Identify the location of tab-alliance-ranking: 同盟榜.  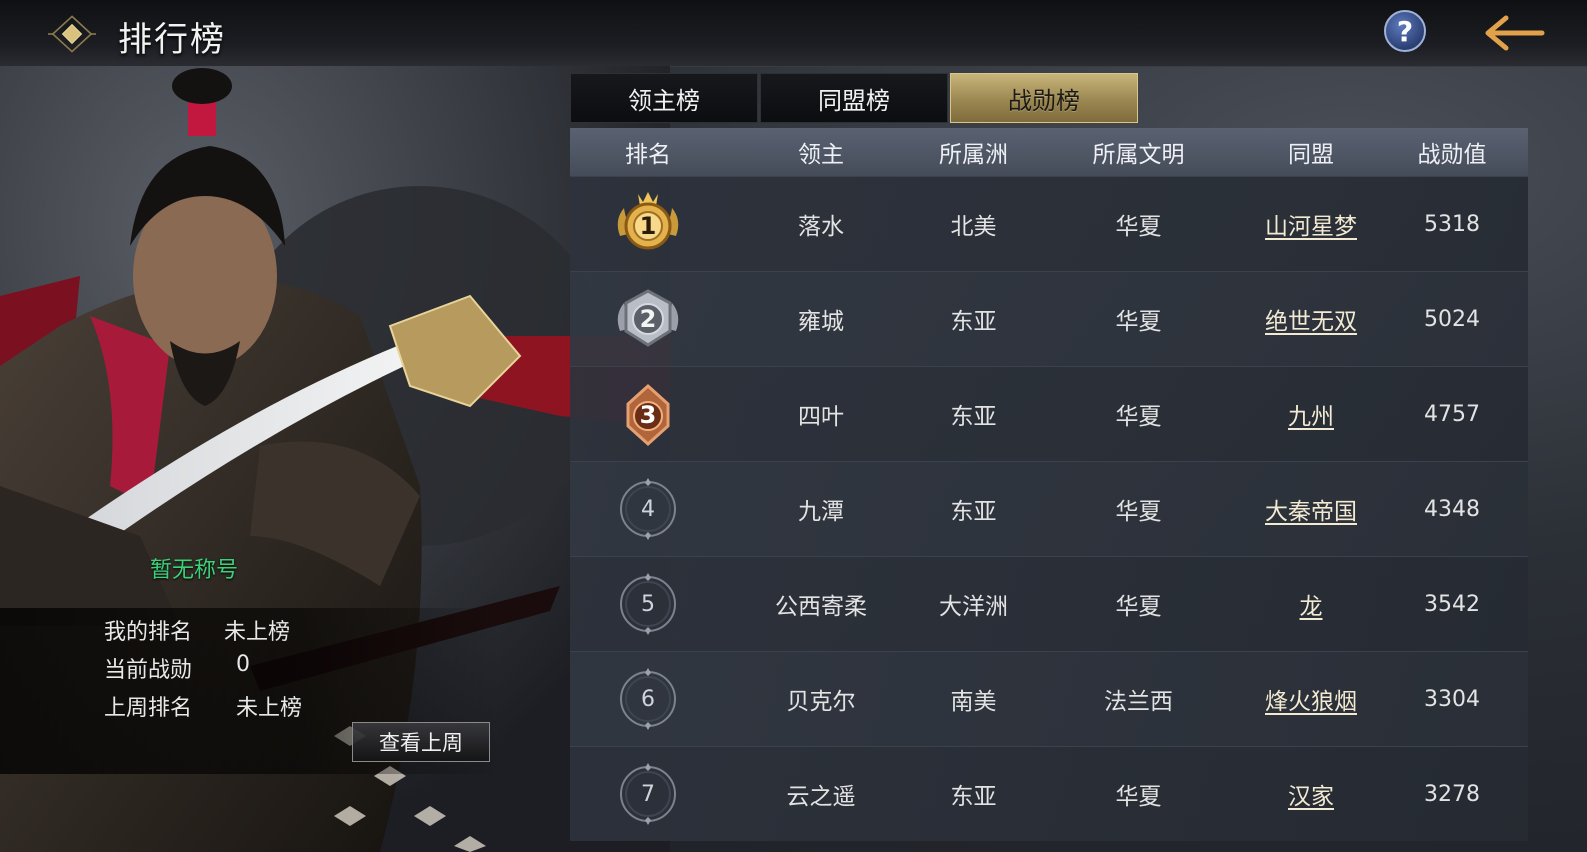
(854, 98).